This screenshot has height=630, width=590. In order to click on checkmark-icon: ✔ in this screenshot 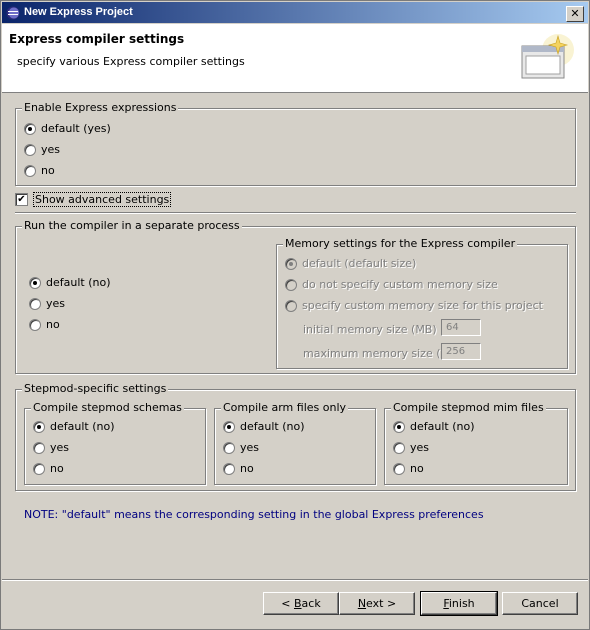, I will do `click(21, 199)`.